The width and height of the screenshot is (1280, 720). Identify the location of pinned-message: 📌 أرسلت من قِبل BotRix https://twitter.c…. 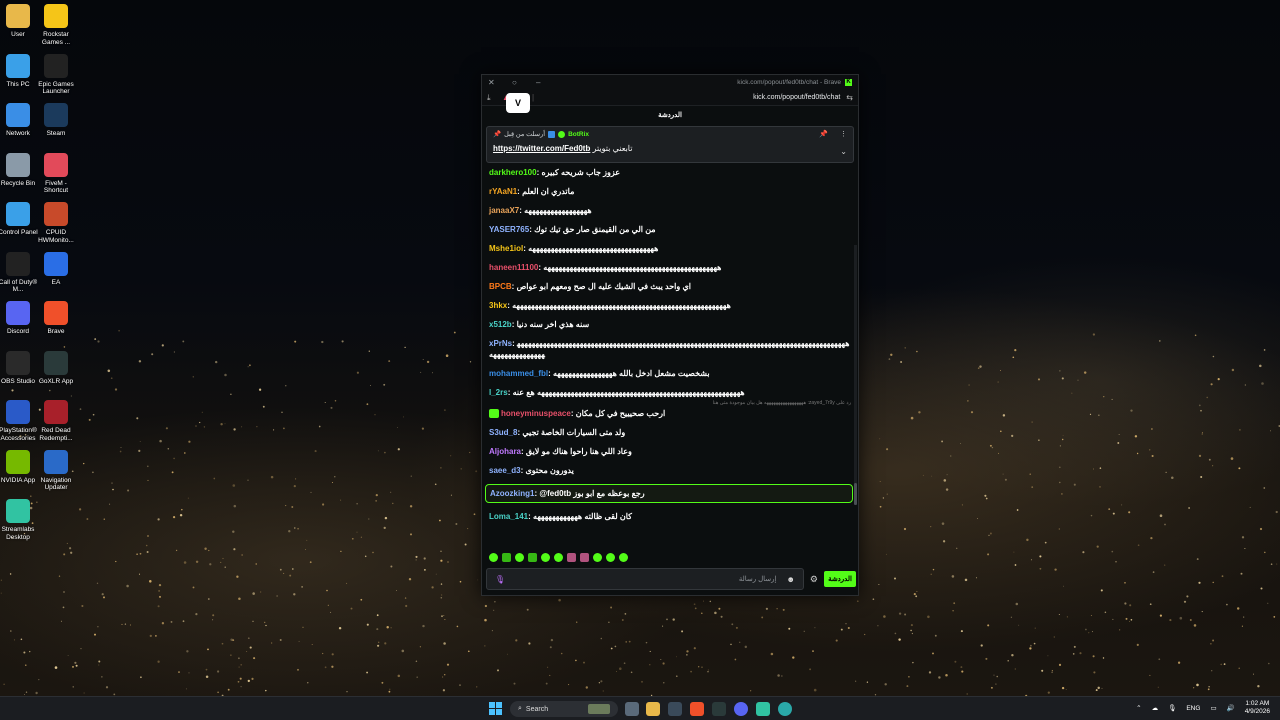
(670, 144).